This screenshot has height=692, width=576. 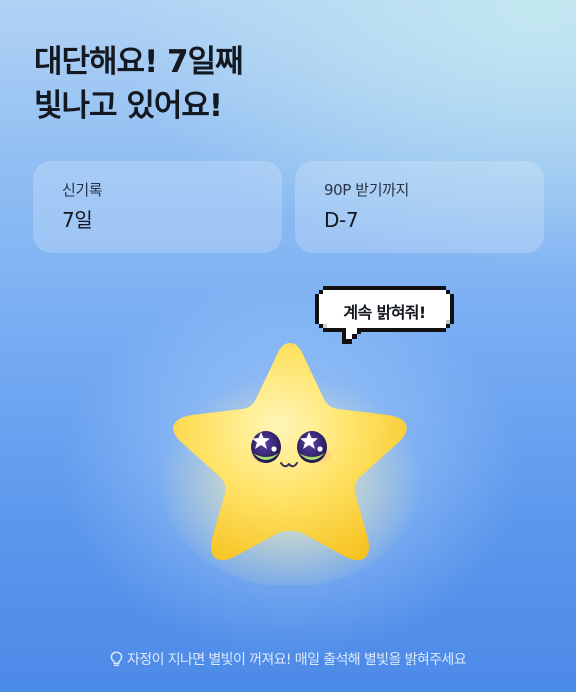 I want to click on footer-tip: 자정이 지나면 별빛이 꺼져요! 매일 출석해 별빛을 밝혀주세요, so click(x=288, y=660).